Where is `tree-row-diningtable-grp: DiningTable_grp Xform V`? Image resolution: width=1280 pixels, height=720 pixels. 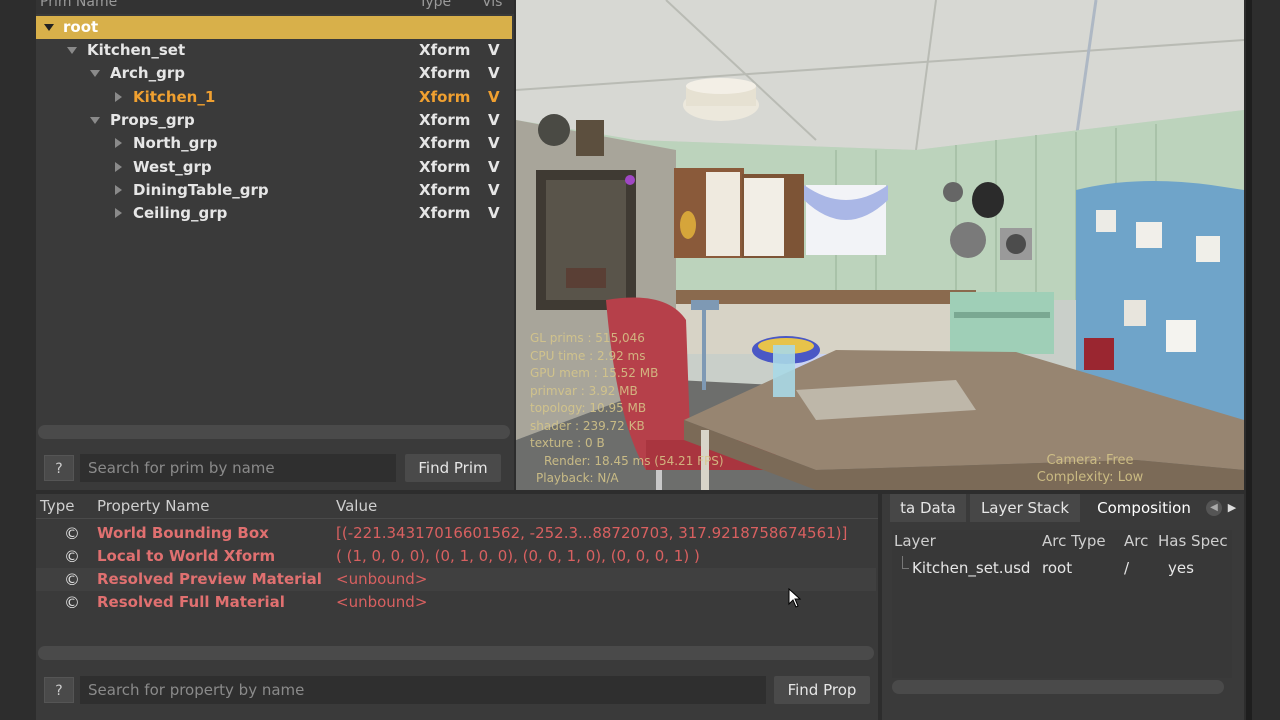 tree-row-diningtable-grp: DiningTable_grp Xform V is located at coordinates (274, 190).